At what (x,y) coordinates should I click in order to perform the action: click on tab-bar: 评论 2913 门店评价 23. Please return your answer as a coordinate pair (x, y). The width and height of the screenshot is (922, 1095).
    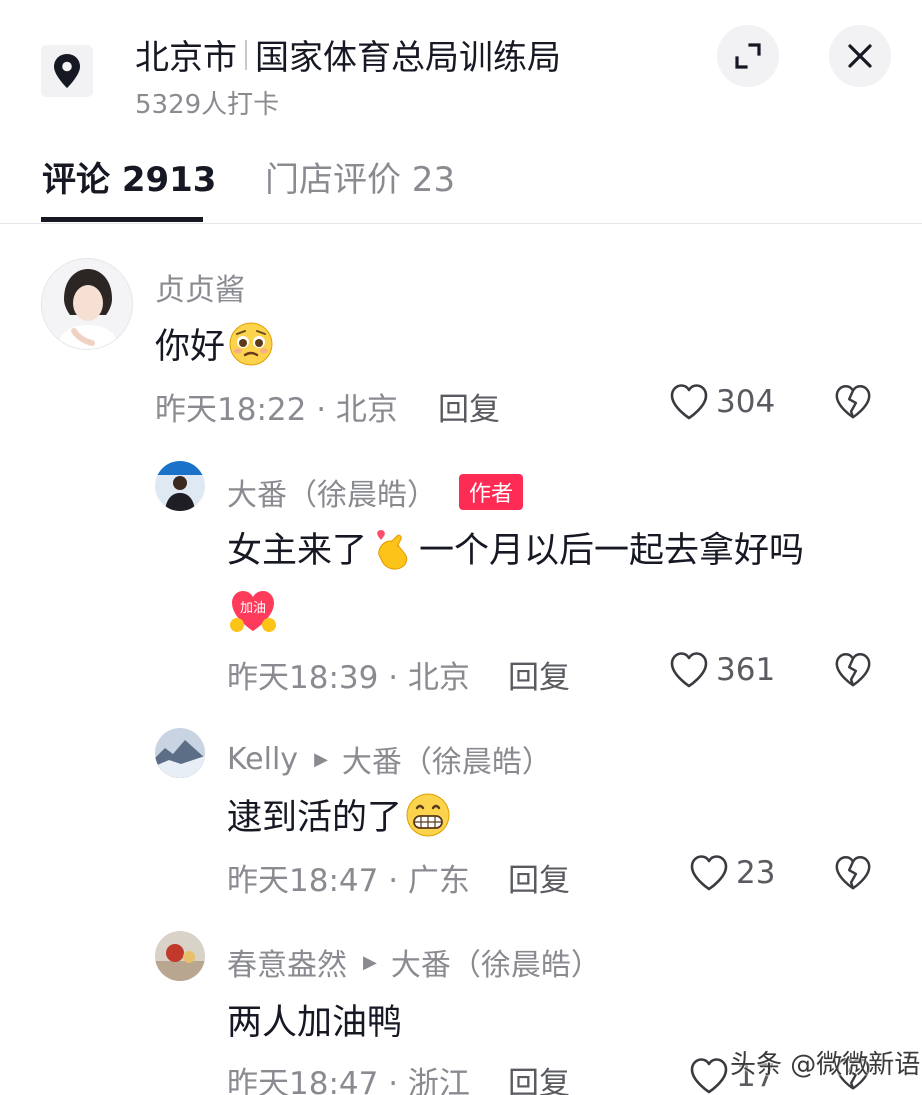
    Looking at the image, I should click on (461, 182).